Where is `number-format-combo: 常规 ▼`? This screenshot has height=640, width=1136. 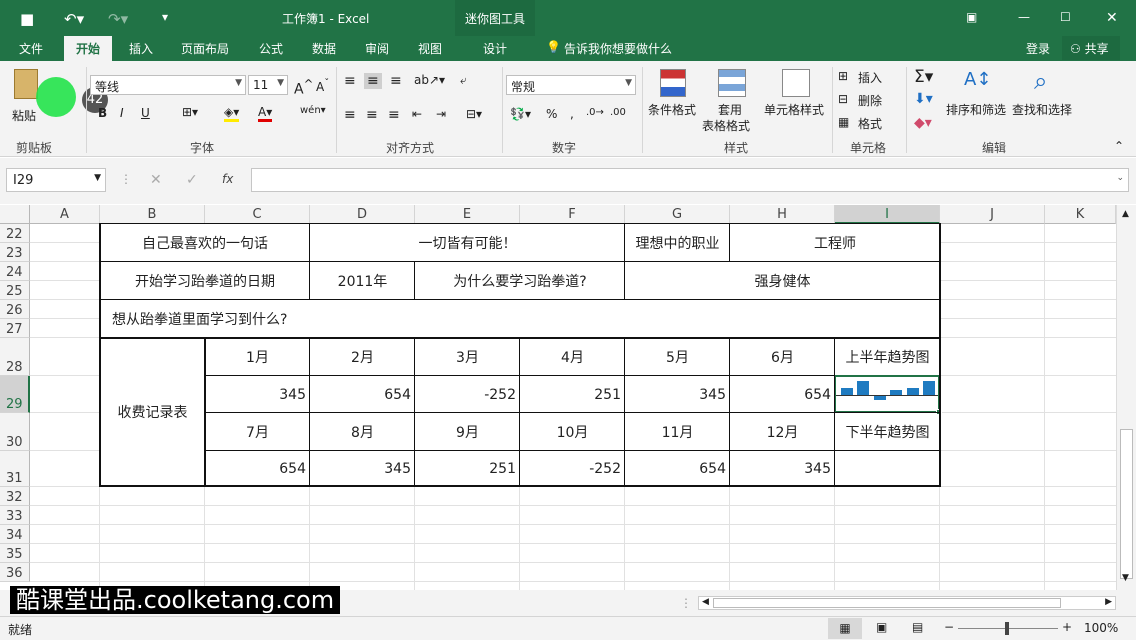 number-format-combo: 常规 ▼ is located at coordinates (571, 85).